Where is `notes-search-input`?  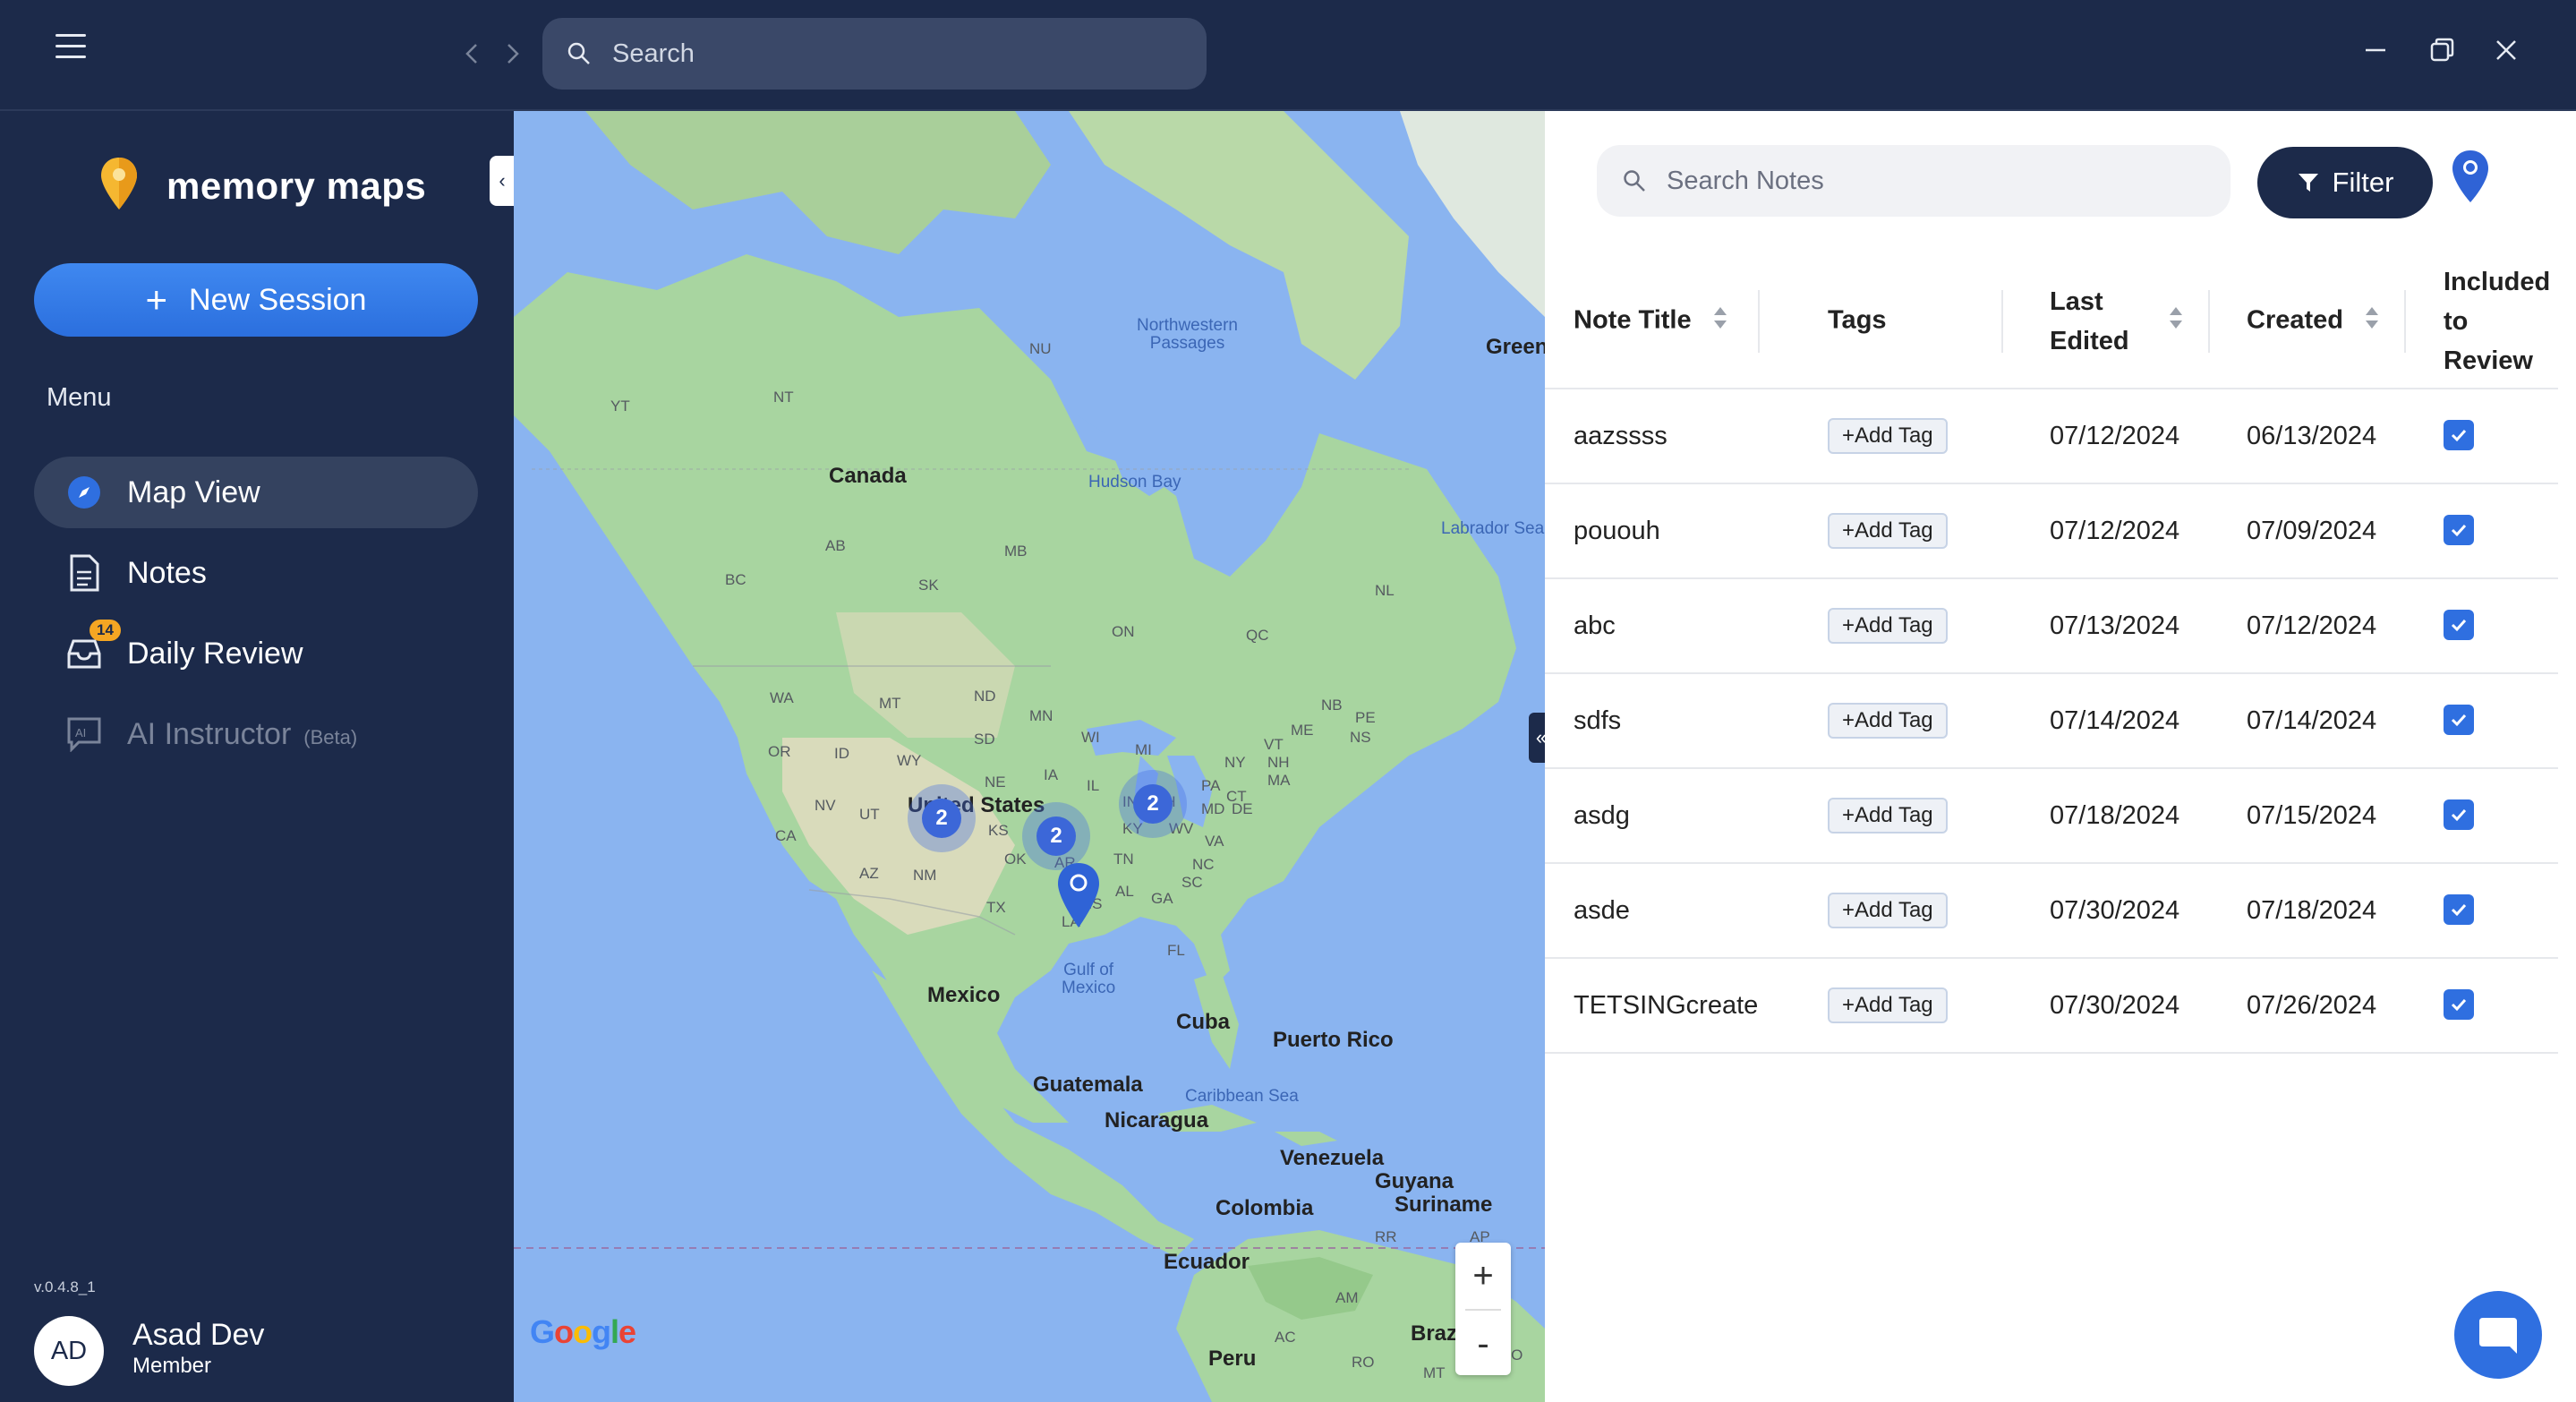
notes-search-input is located at coordinates (1935, 181).